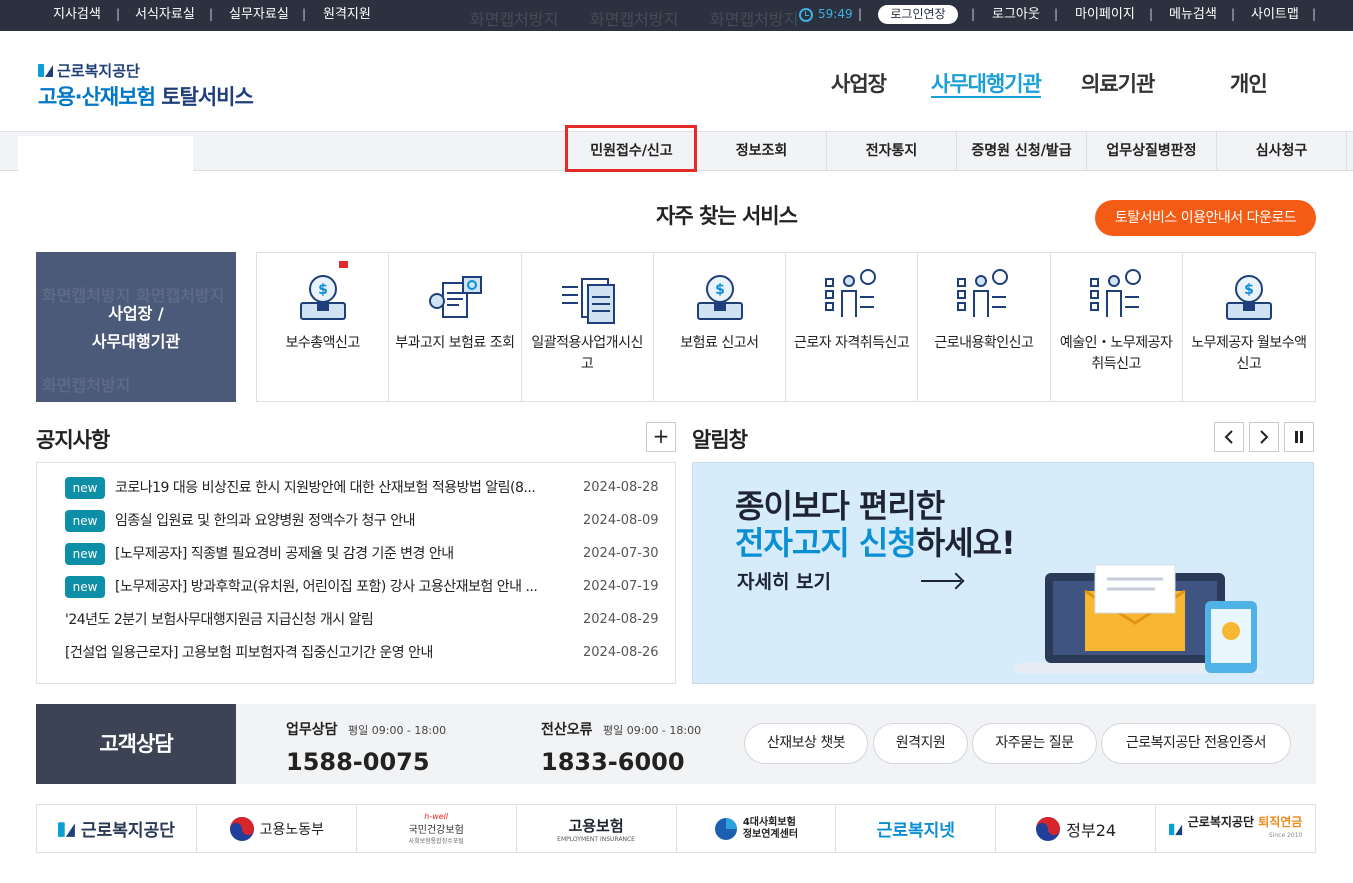  Describe the element at coordinates (323, 327) in the screenshot. I see `service-payroll-report: $ 보수총액신고` at that location.